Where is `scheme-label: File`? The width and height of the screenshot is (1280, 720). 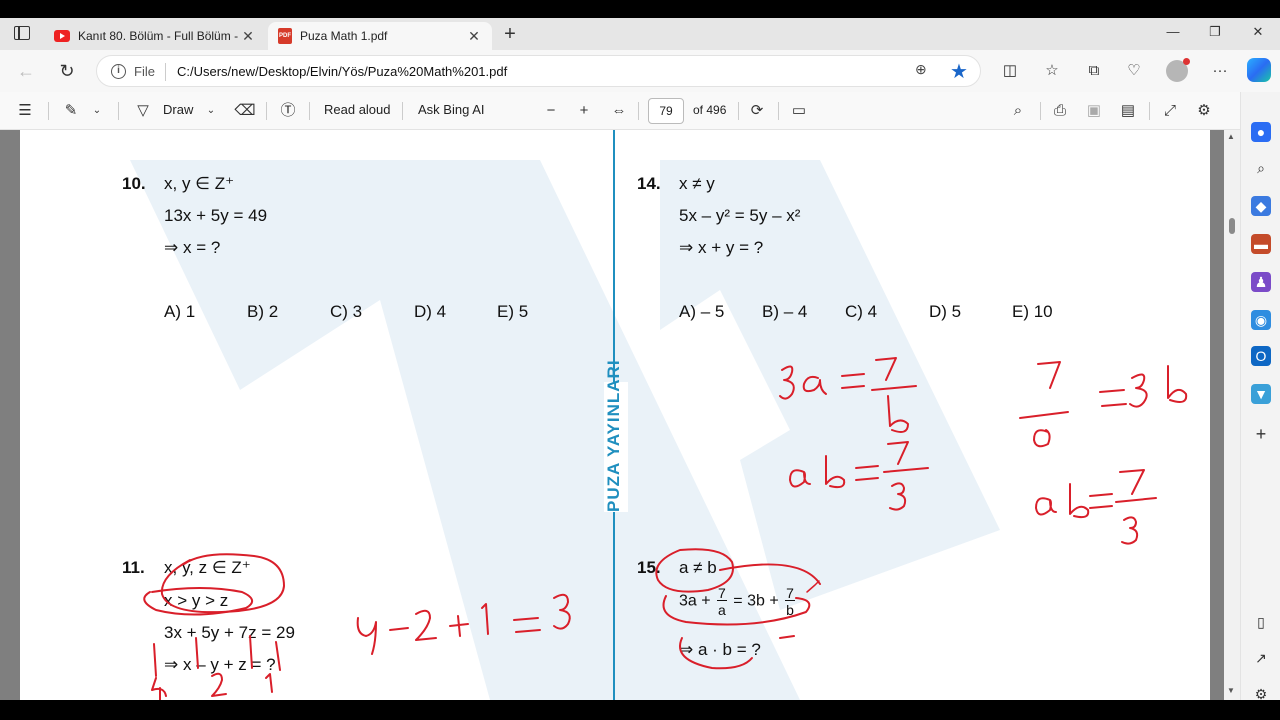
scheme-label: File is located at coordinates (144, 71).